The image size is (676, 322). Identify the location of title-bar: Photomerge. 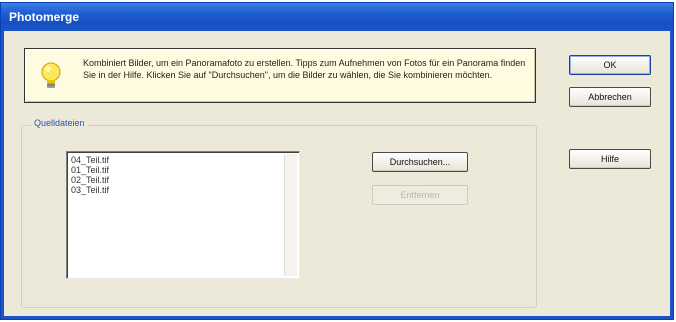
(337, 17).